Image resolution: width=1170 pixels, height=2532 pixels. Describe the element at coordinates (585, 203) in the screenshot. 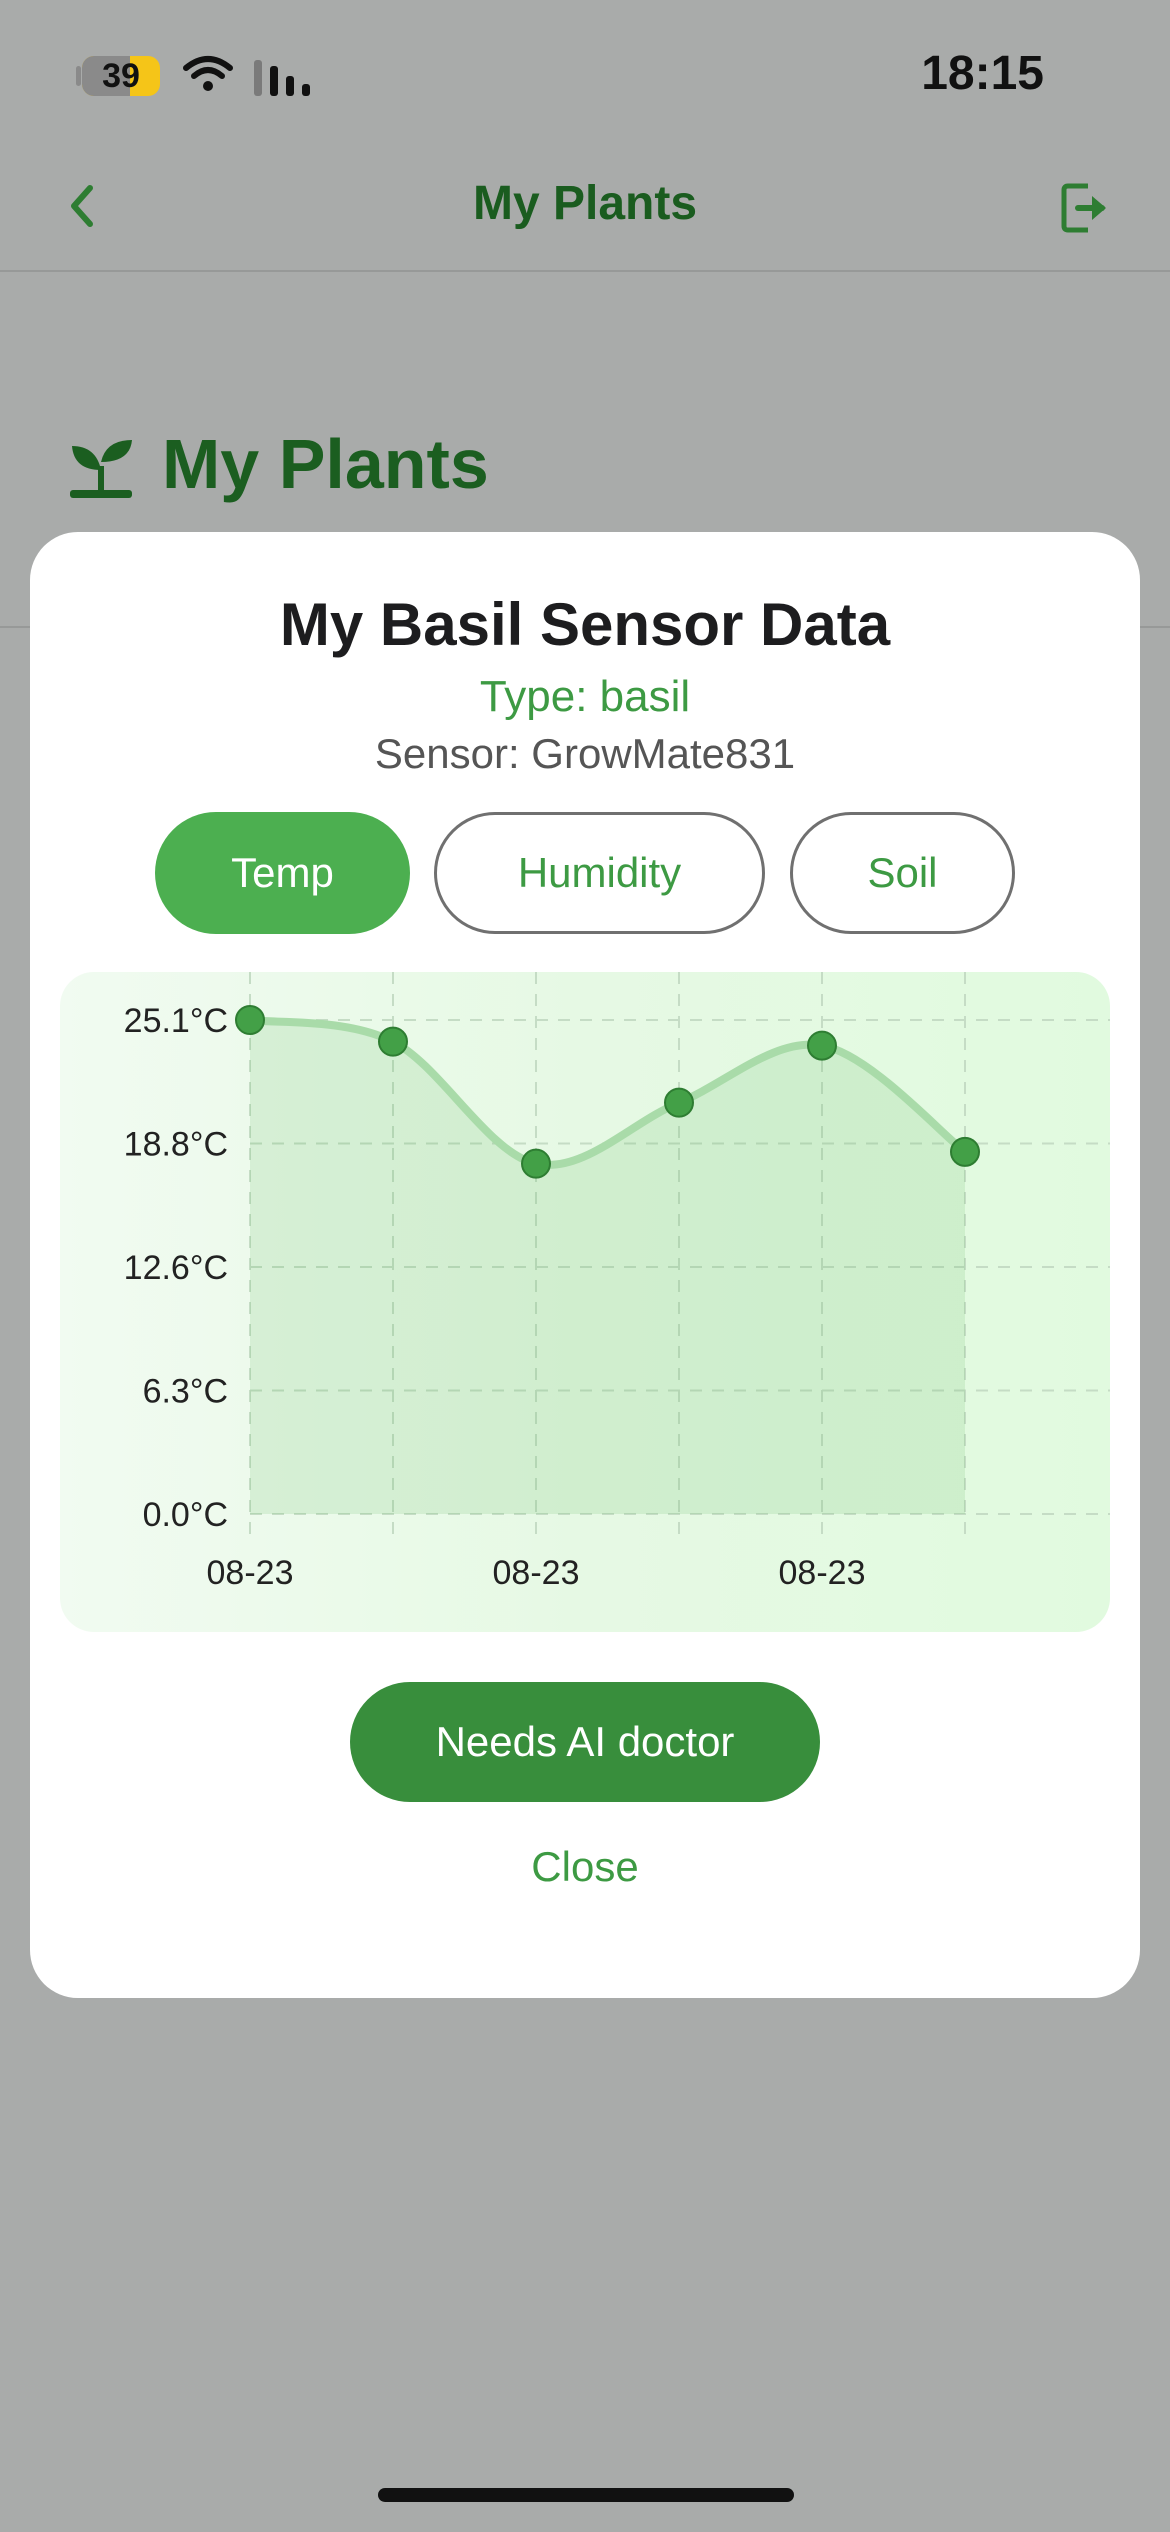

I see `nav-title: My Plants` at that location.